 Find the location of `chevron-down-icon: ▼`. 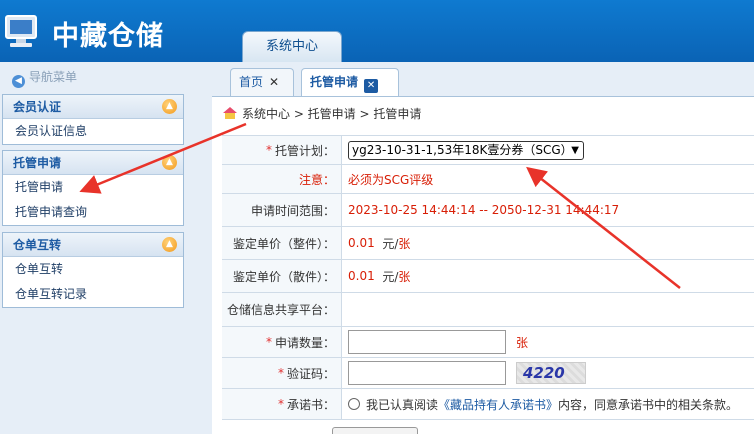

chevron-down-icon: ▼ is located at coordinates (575, 150).